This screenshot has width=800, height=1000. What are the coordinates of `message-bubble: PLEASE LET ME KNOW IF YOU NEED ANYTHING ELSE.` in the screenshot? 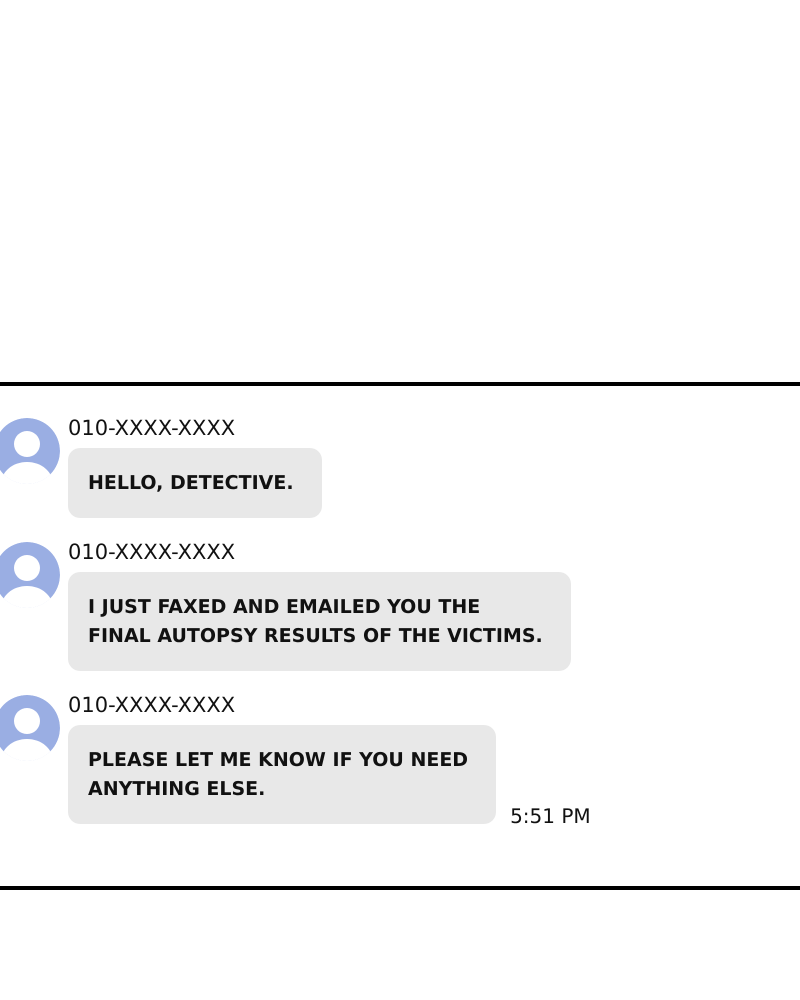 It's located at (282, 774).